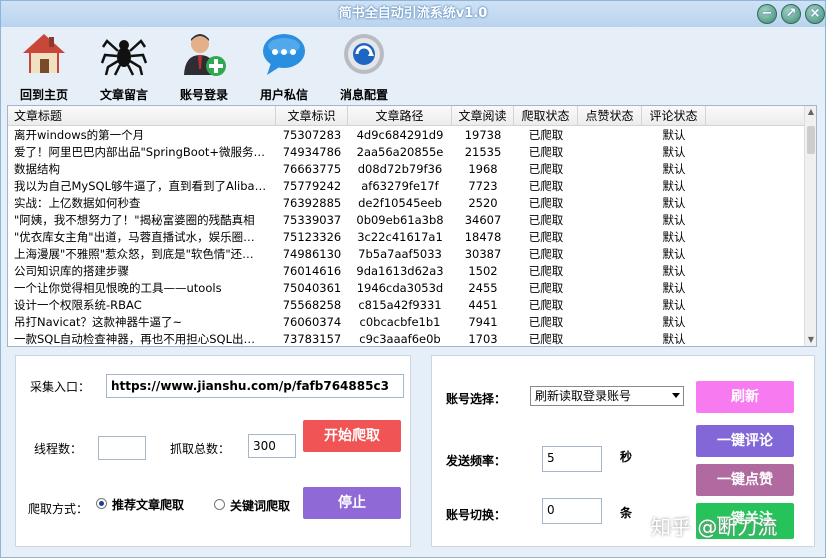 This screenshot has width=826, height=558. I want to click on entry-label: 采集入口：, so click(60, 387).